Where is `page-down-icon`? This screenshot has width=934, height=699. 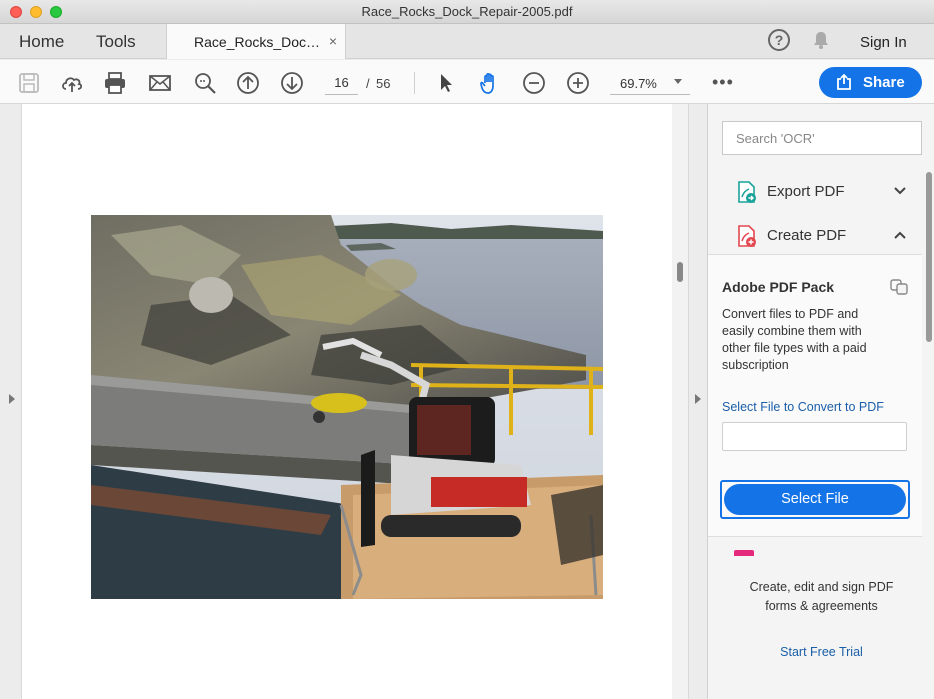
page-down-icon is located at coordinates (292, 83).